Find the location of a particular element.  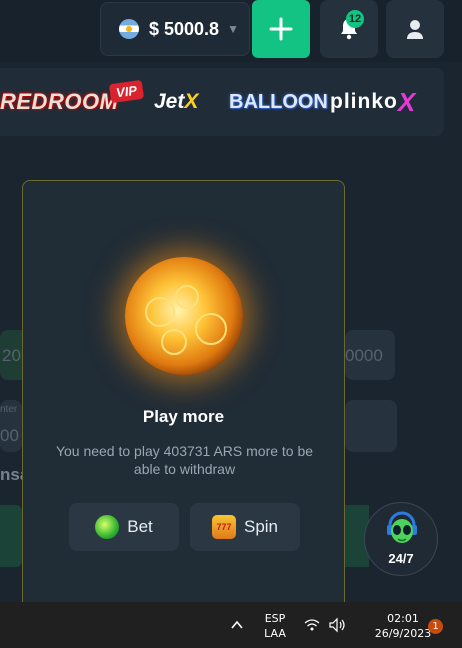

game-redroom: REDROOM is located at coordinates (59, 102).